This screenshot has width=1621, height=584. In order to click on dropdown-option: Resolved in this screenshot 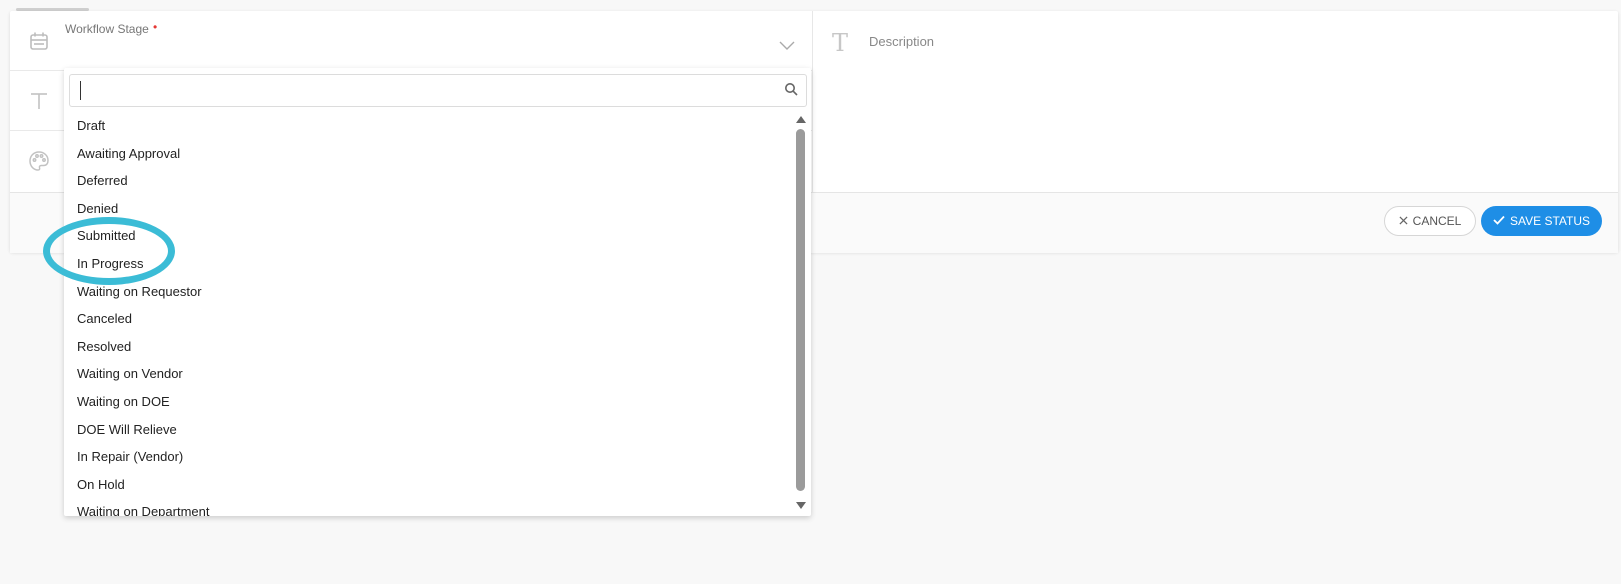, I will do `click(424, 347)`.